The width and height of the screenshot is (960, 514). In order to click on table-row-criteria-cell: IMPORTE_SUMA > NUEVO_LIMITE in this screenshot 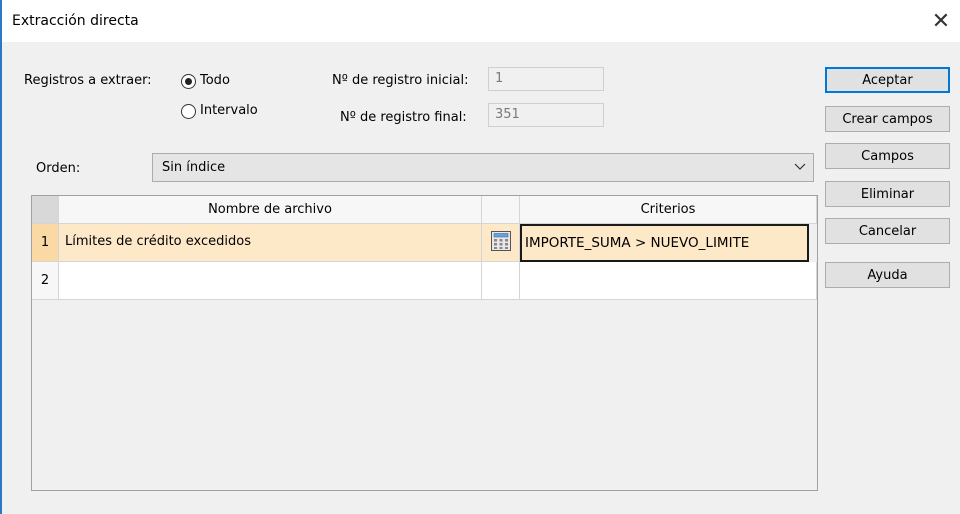, I will do `click(664, 243)`.